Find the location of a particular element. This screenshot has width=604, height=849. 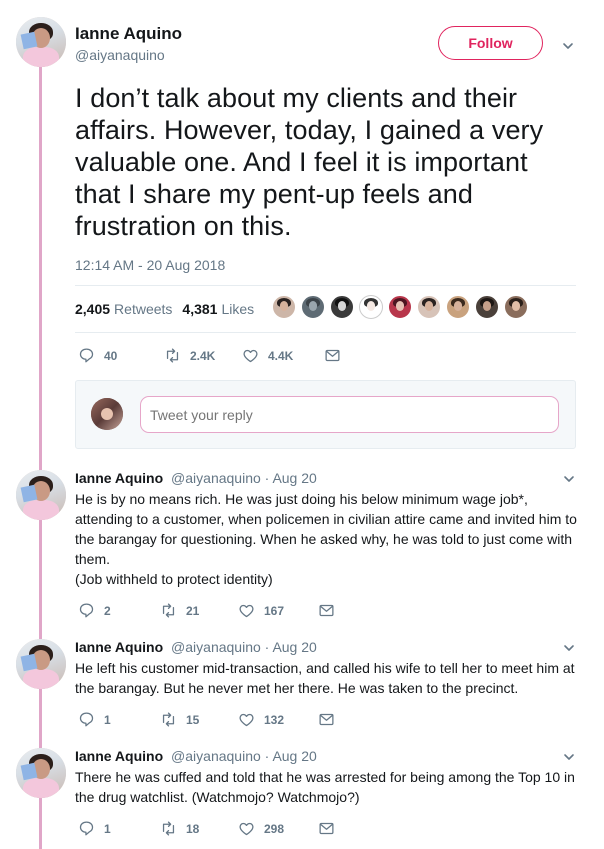

reply-input is located at coordinates (349, 414).